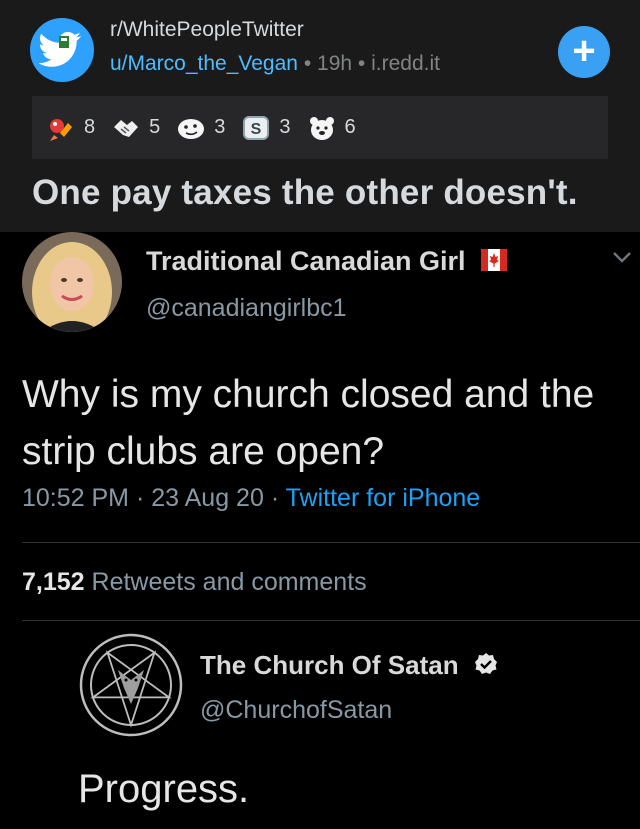 The width and height of the screenshot is (640, 829). Describe the element at coordinates (164, 789) in the screenshot. I see `reply-text: Progress.` at that location.